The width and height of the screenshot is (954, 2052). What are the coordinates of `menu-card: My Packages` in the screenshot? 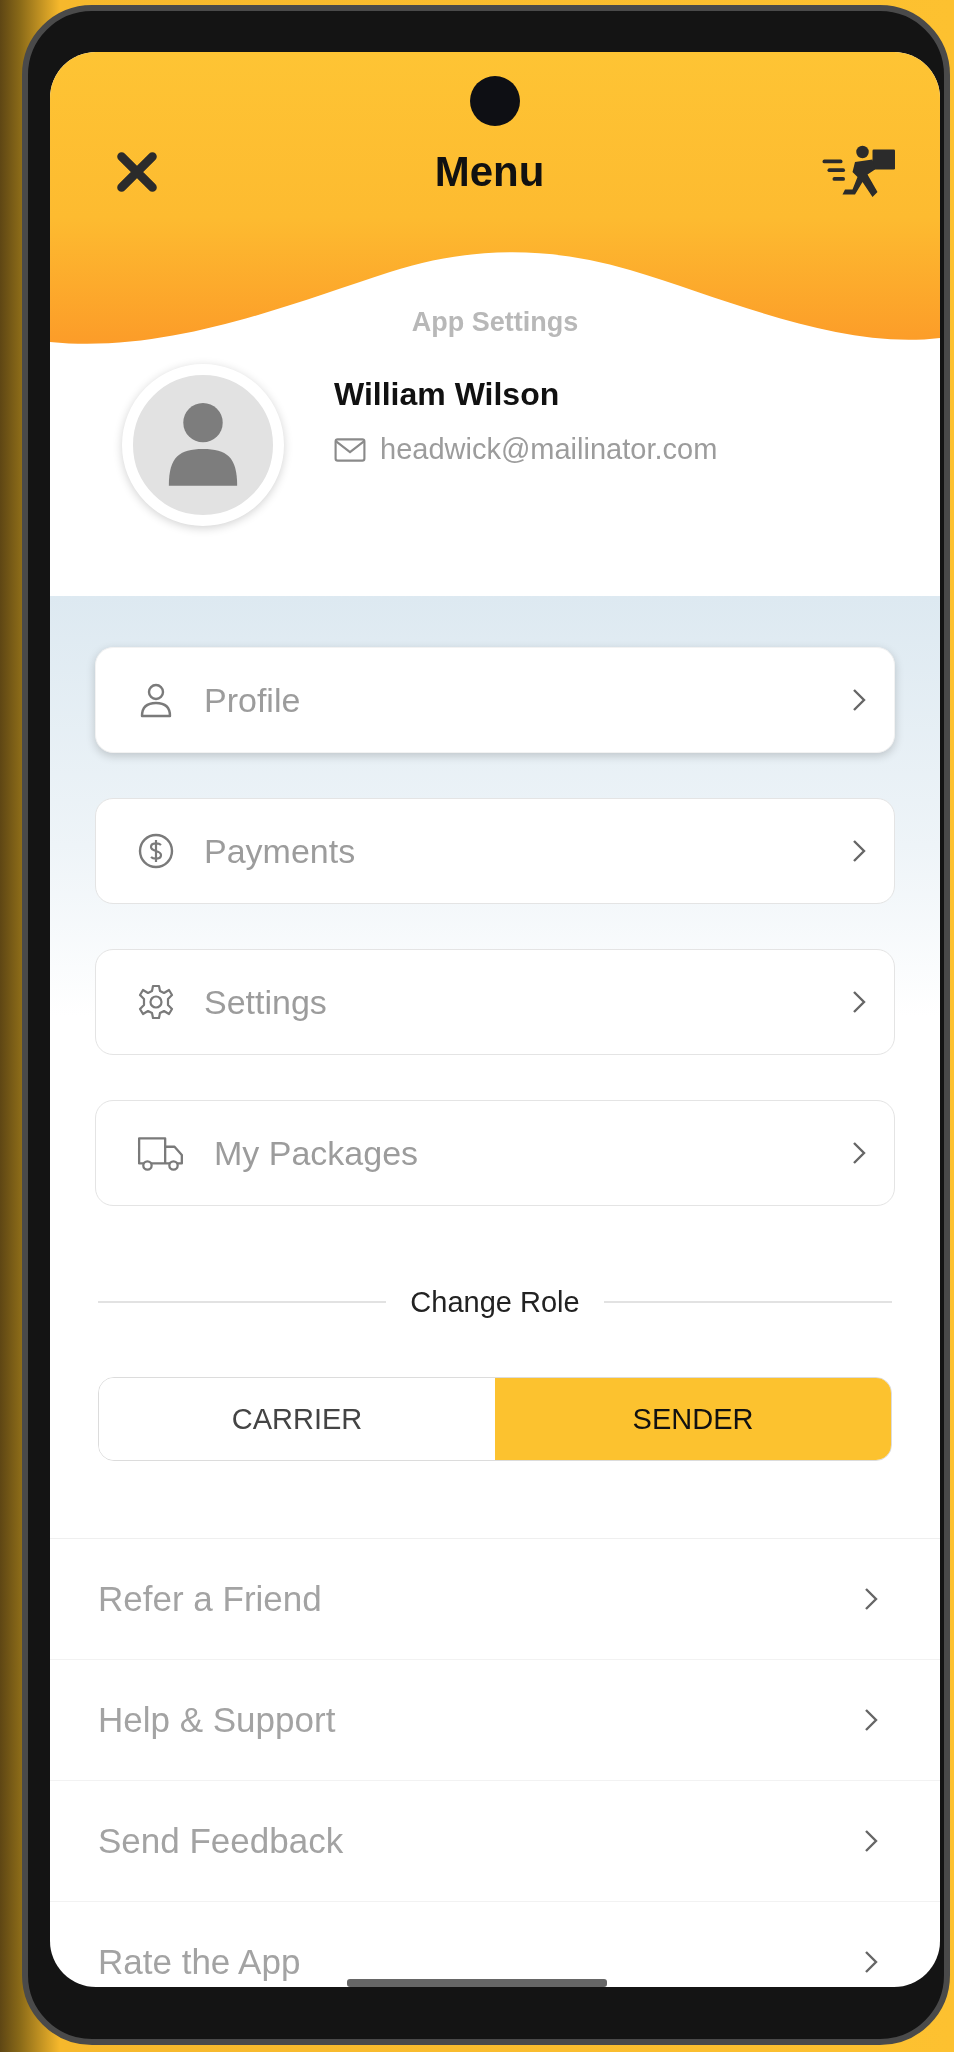 It's located at (495, 1153).